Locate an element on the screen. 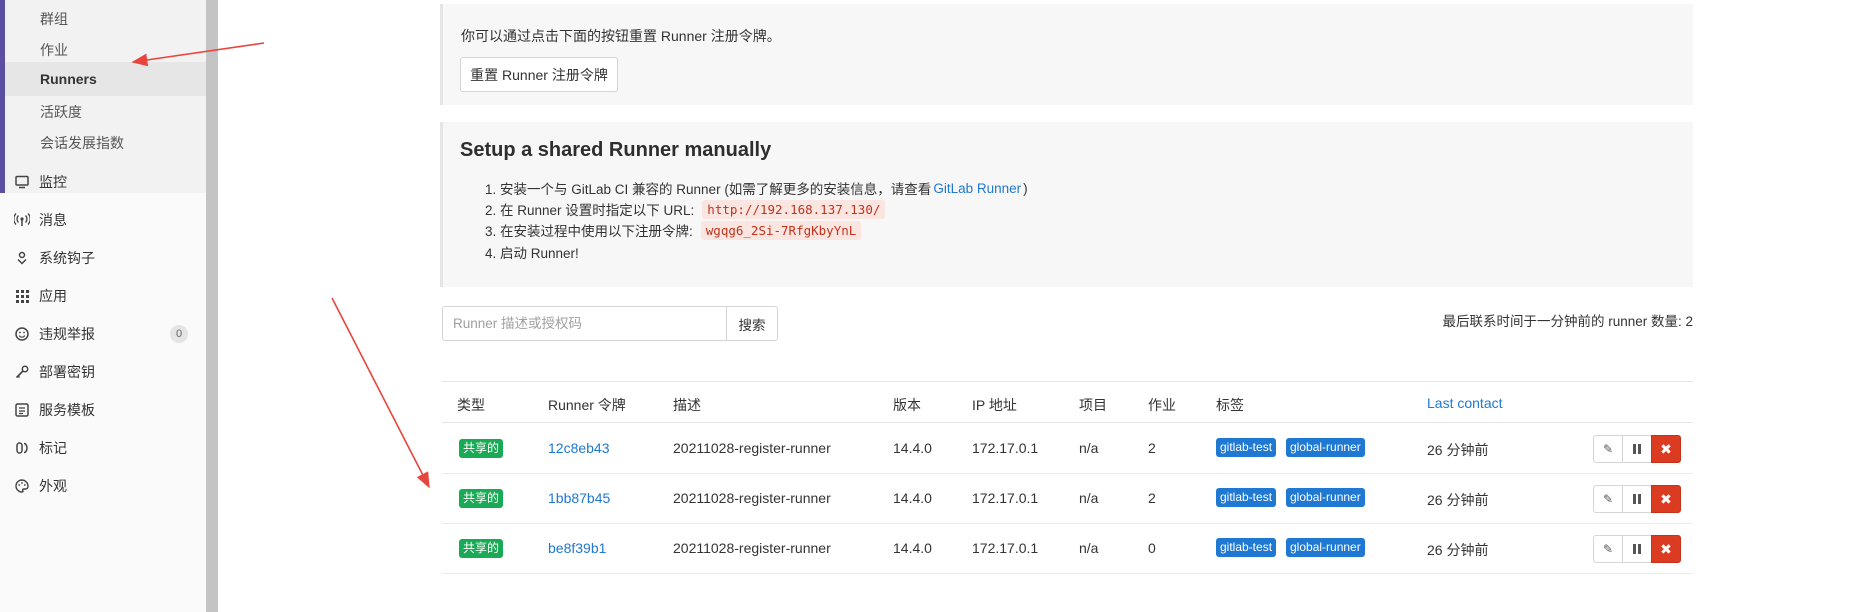 The width and height of the screenshot is (1861, 612). column-header-jobs: 作业 is located at coordinates (1162, 405).